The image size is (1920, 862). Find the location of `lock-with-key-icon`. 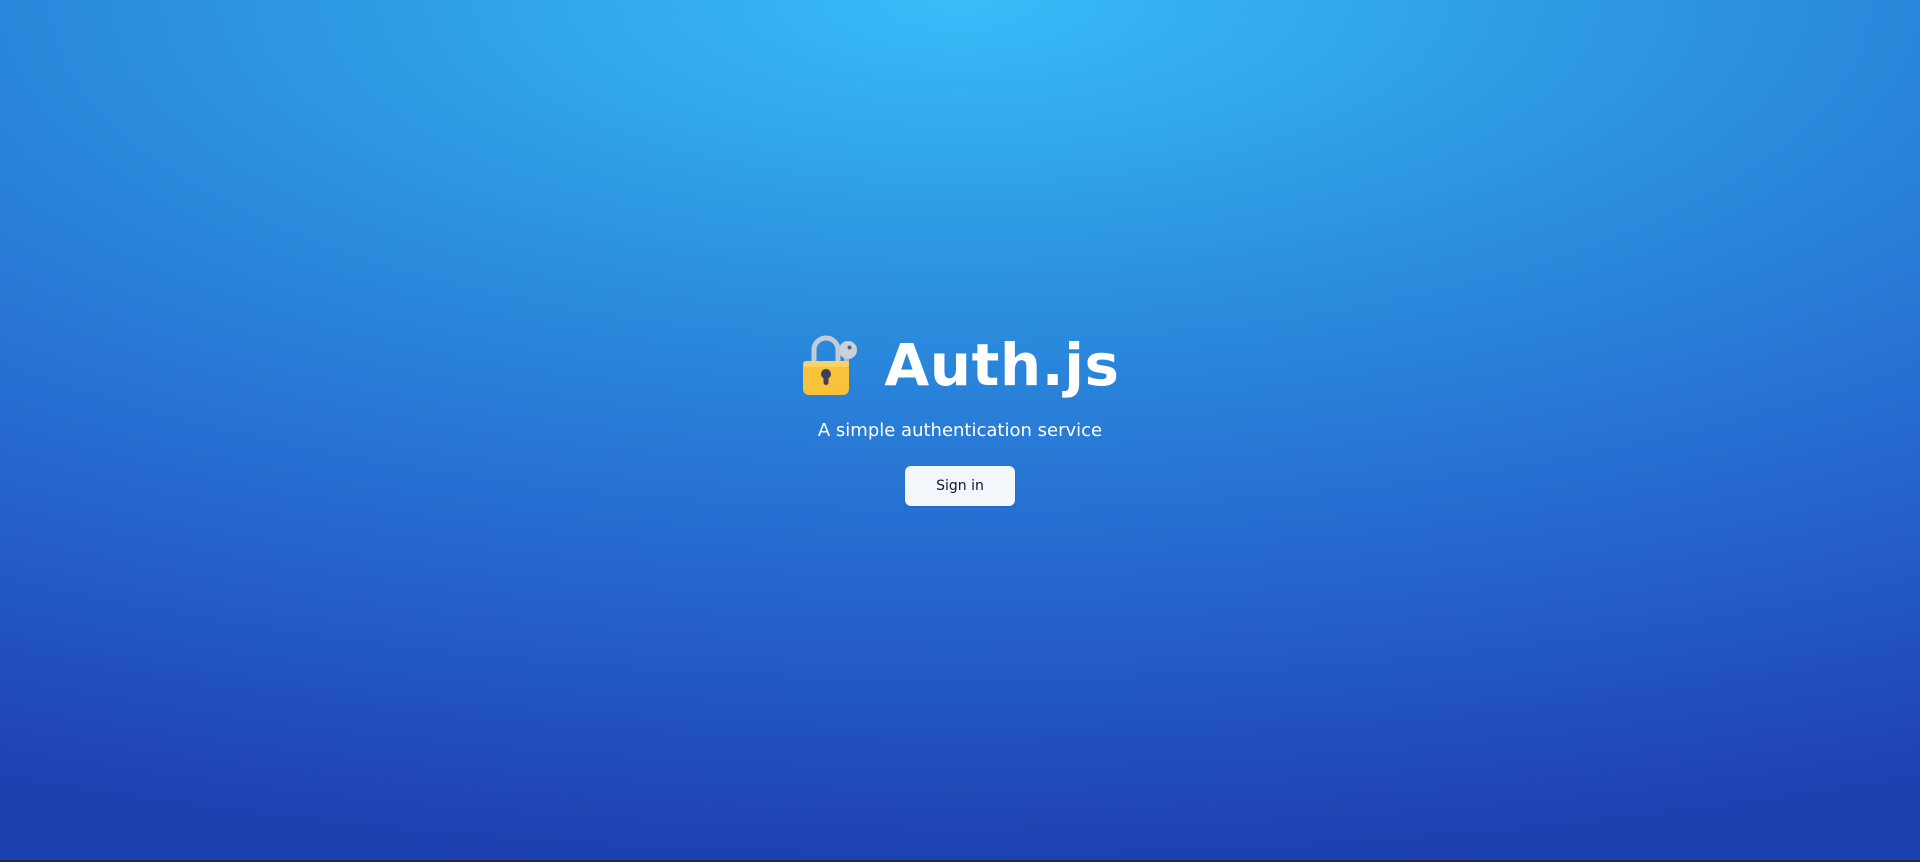

lock-with-key-icon is located at coordinates (830, 365).